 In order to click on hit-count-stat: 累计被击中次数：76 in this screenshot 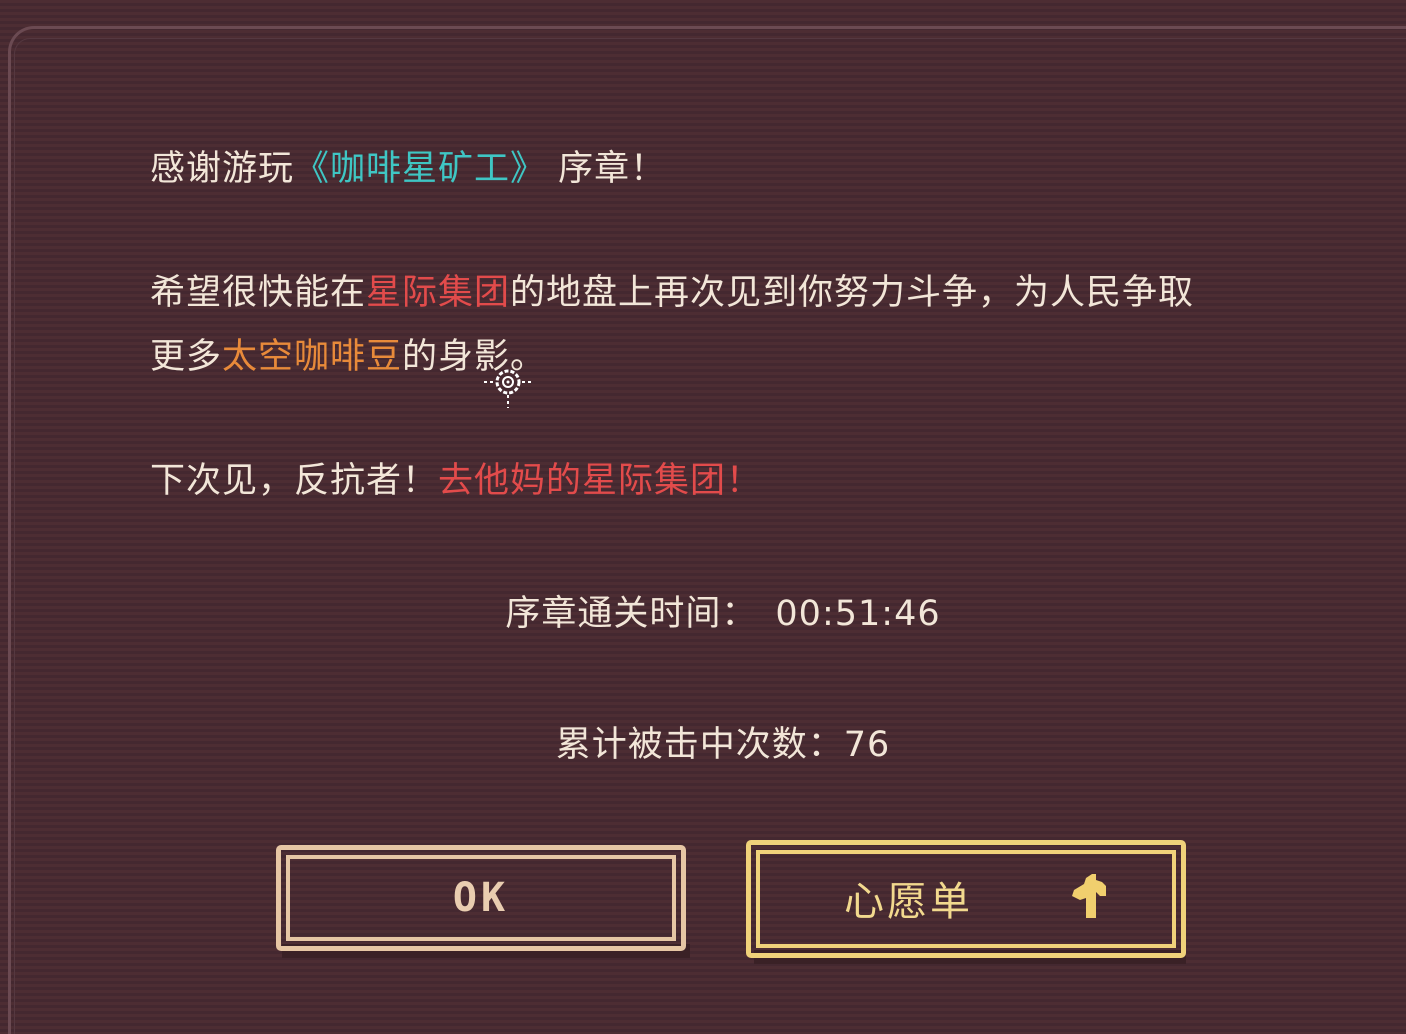, I will do `click(703, 745)`.